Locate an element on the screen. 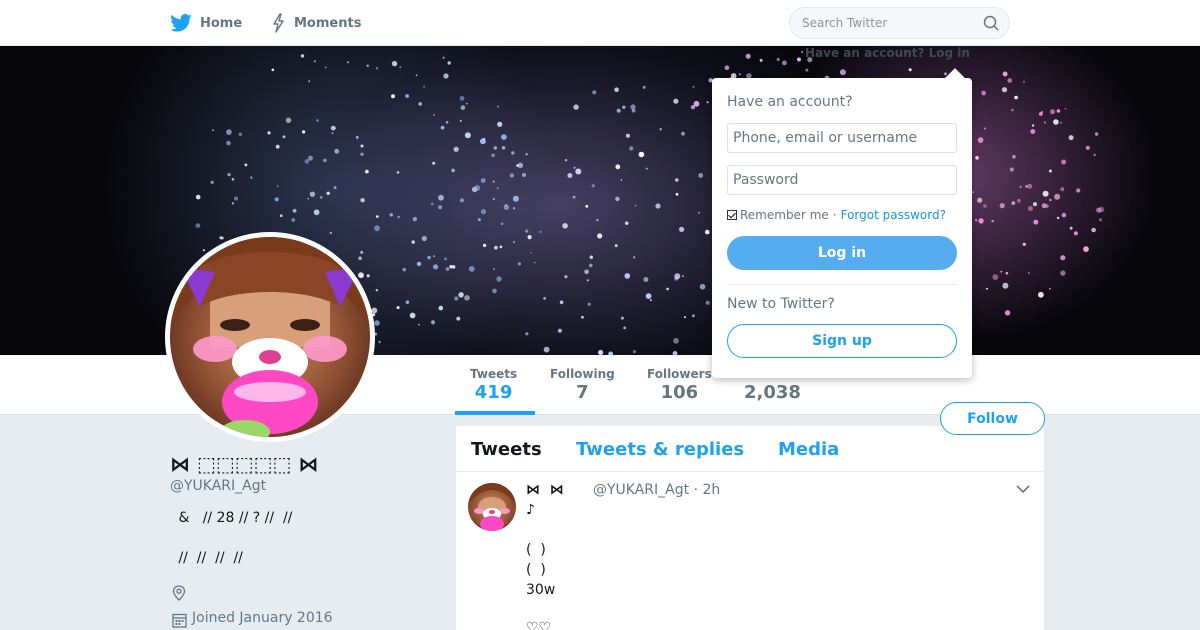  signup-button: Sign up is located at coordinates (842, 341).